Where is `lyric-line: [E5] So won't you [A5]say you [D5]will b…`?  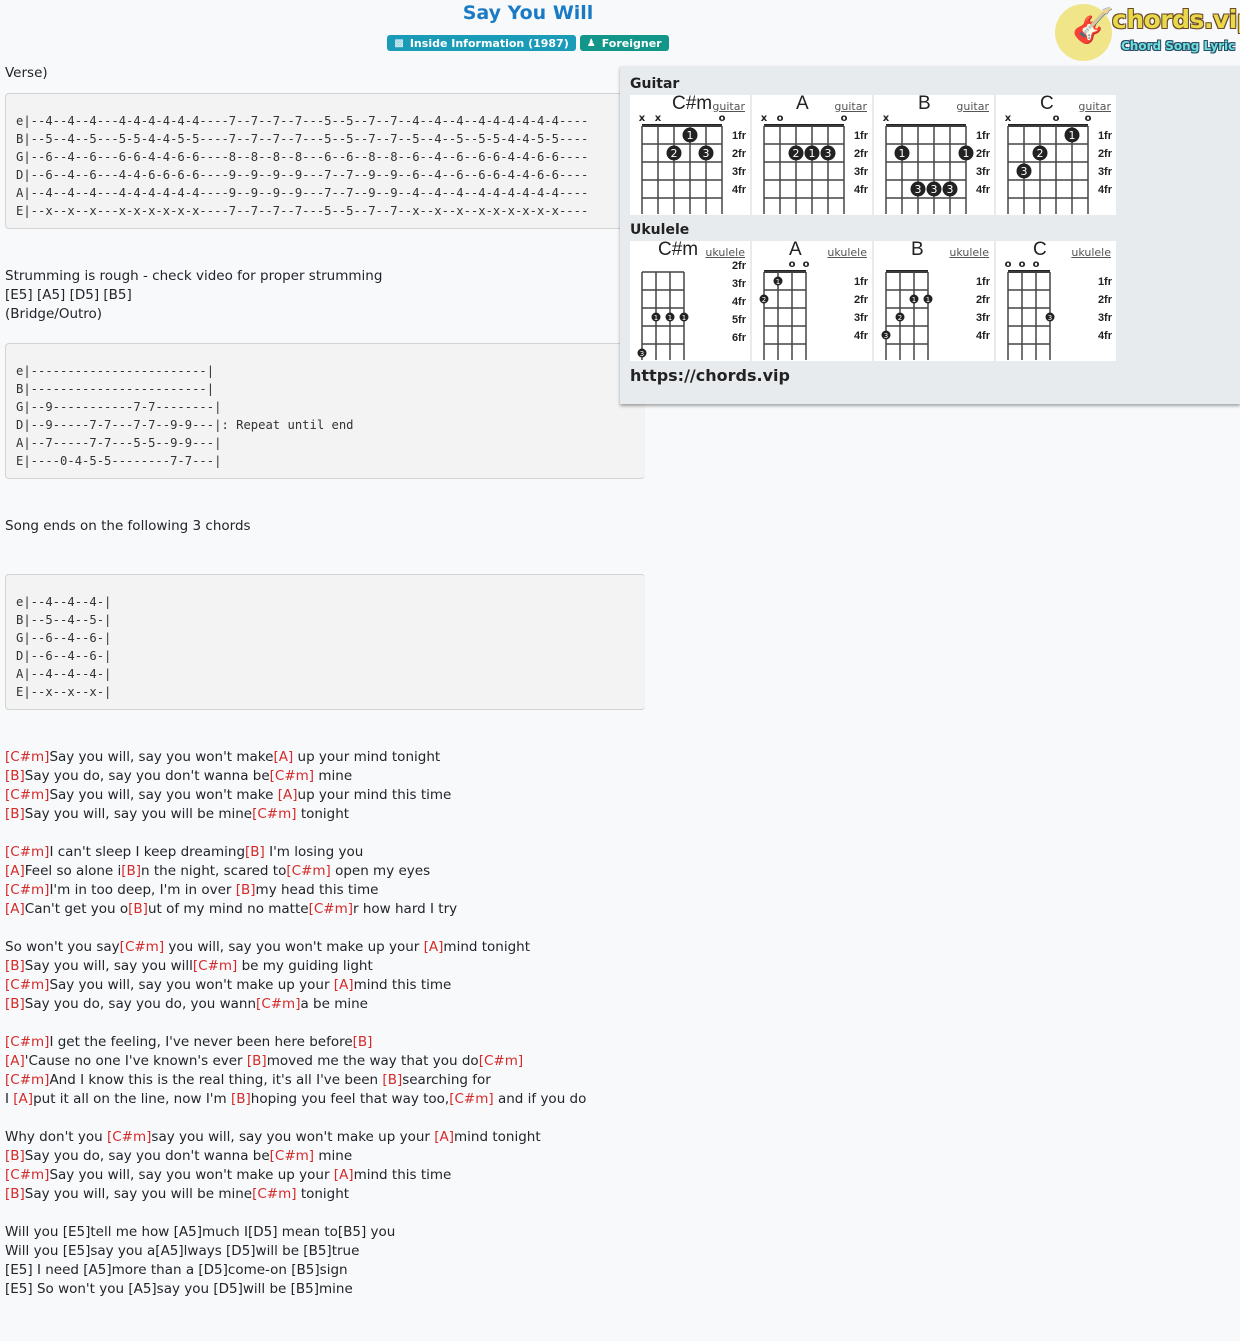 lyric-line: [E5] So won't you [A5]say you [D5]will b… is located at coordinates (179, 1289).